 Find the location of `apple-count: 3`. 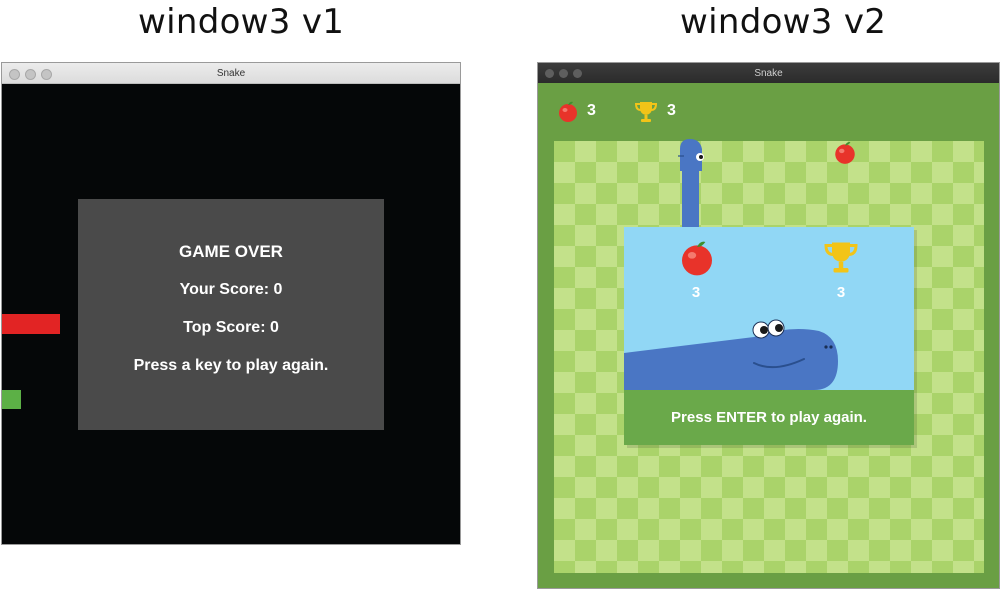

apple-count: 3 is located at coordinates (591, 110).